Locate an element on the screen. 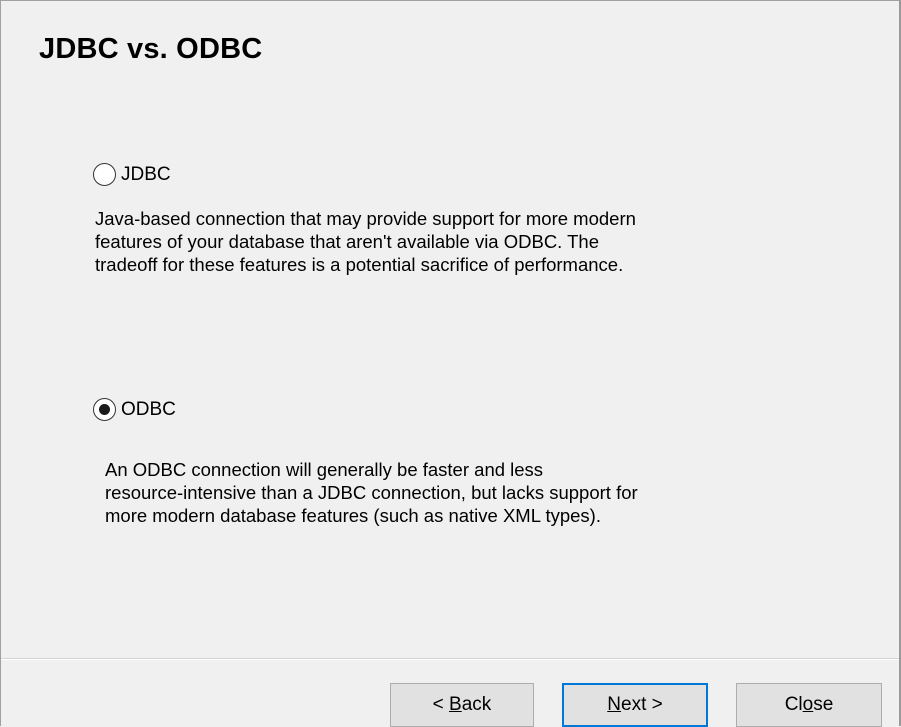 This screenshot has width=901, height=727. next-button-mnemonic: N is located at coordinates (614, 704).